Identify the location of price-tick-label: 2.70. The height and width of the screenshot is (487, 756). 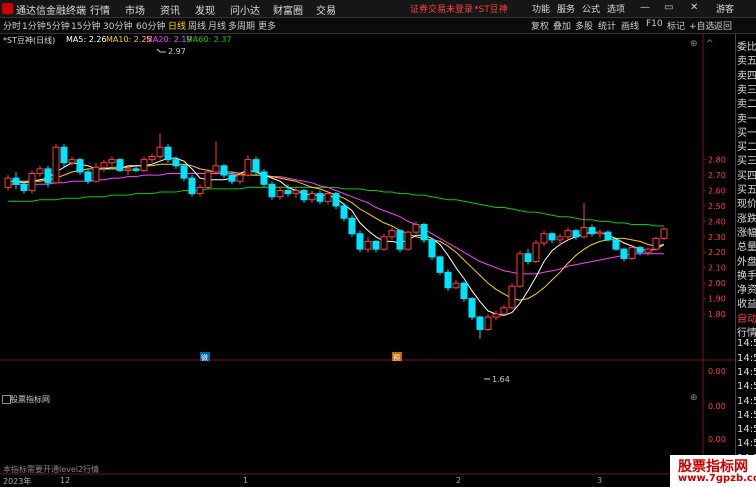
(717, 175).